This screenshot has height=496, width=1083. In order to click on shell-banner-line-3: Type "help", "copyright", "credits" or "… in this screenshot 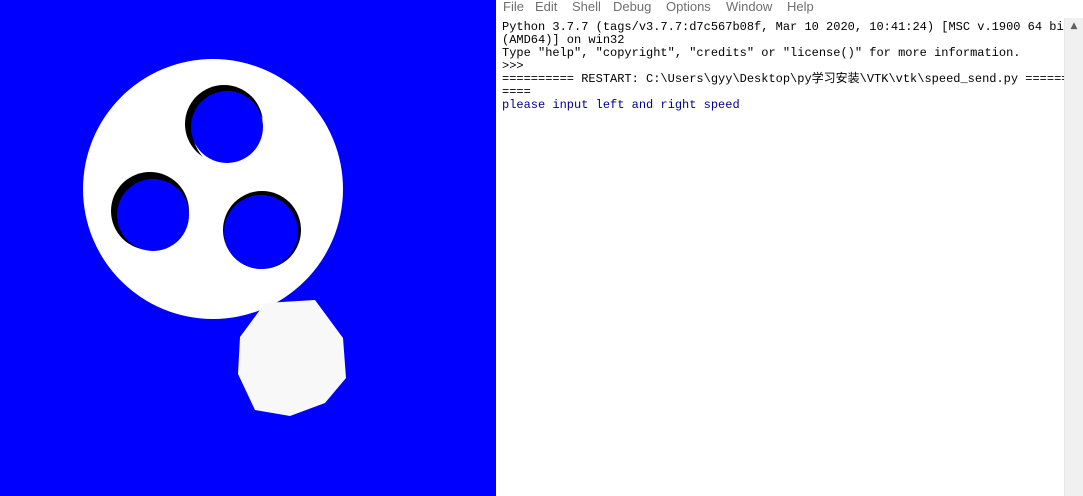, I will do `click(761, 53)`.